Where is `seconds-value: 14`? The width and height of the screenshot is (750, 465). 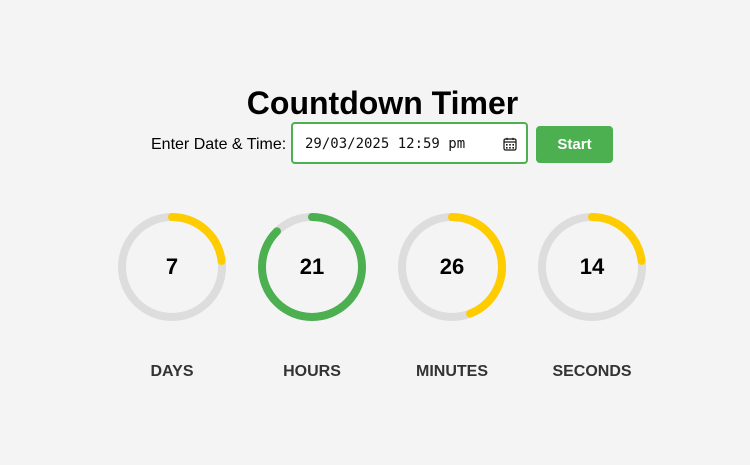
seconds-value: 14 is located at coordinates (592, 266).